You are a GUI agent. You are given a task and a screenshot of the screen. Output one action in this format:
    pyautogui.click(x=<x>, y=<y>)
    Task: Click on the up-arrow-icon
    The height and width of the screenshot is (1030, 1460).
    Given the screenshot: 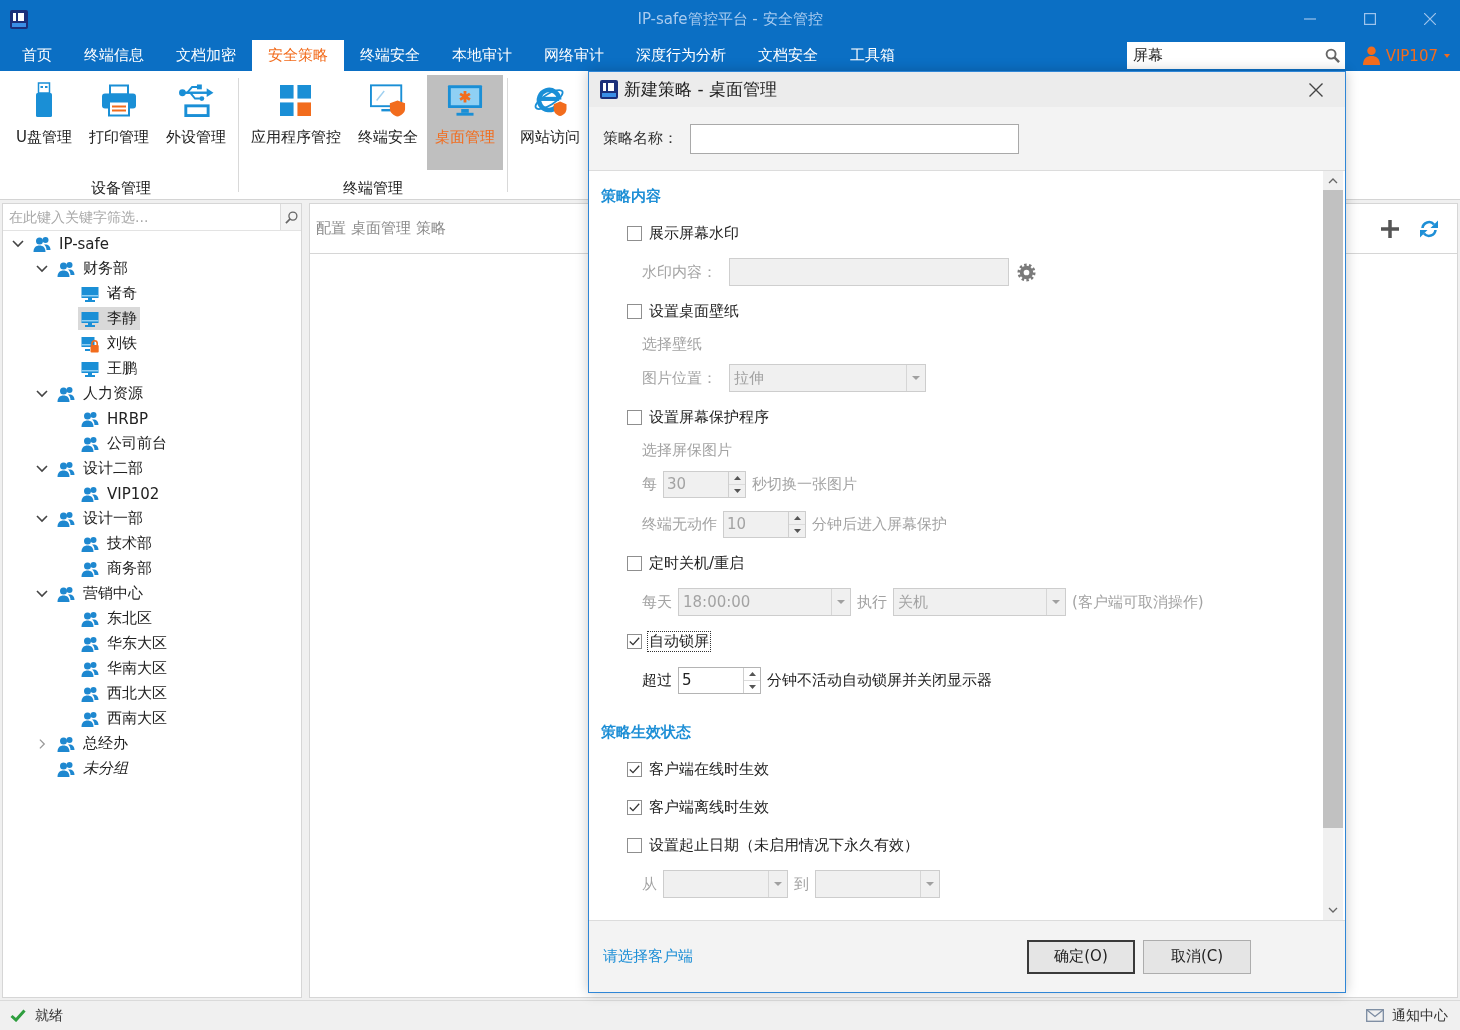 What is the action you would take?
    pyautogui.click(x=752, y=673)
    